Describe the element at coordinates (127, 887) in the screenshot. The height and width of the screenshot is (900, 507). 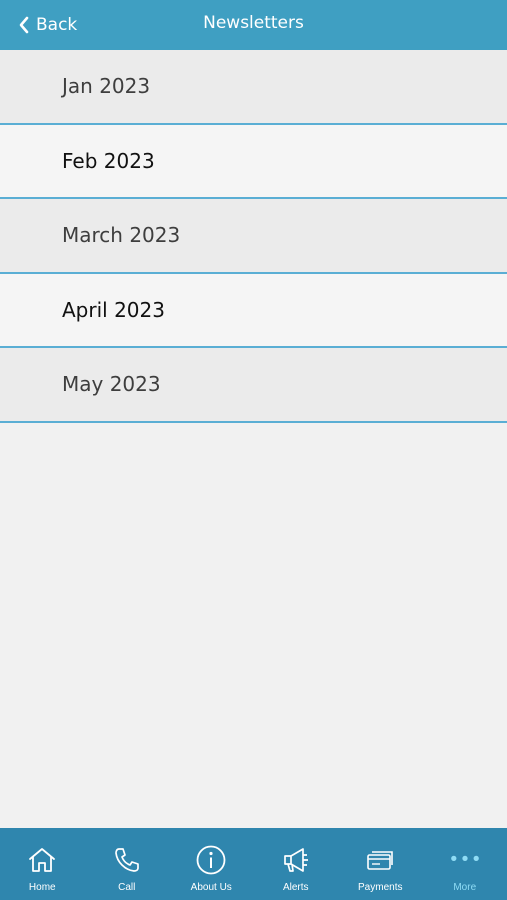
I see `tab-label: Call` at that location.